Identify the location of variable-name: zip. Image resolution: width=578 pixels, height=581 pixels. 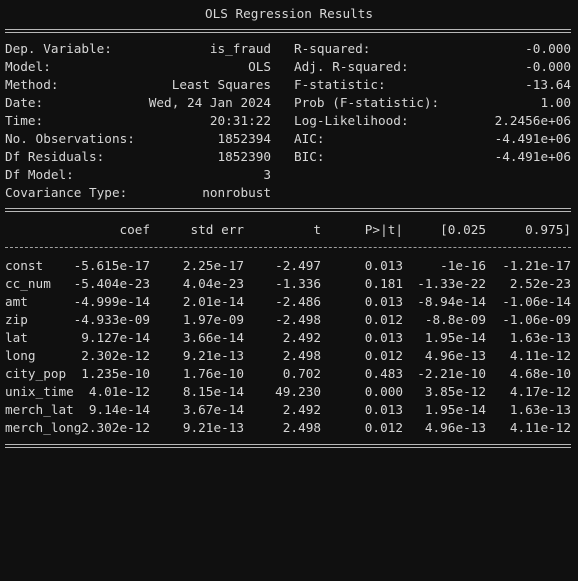
(16, 319).